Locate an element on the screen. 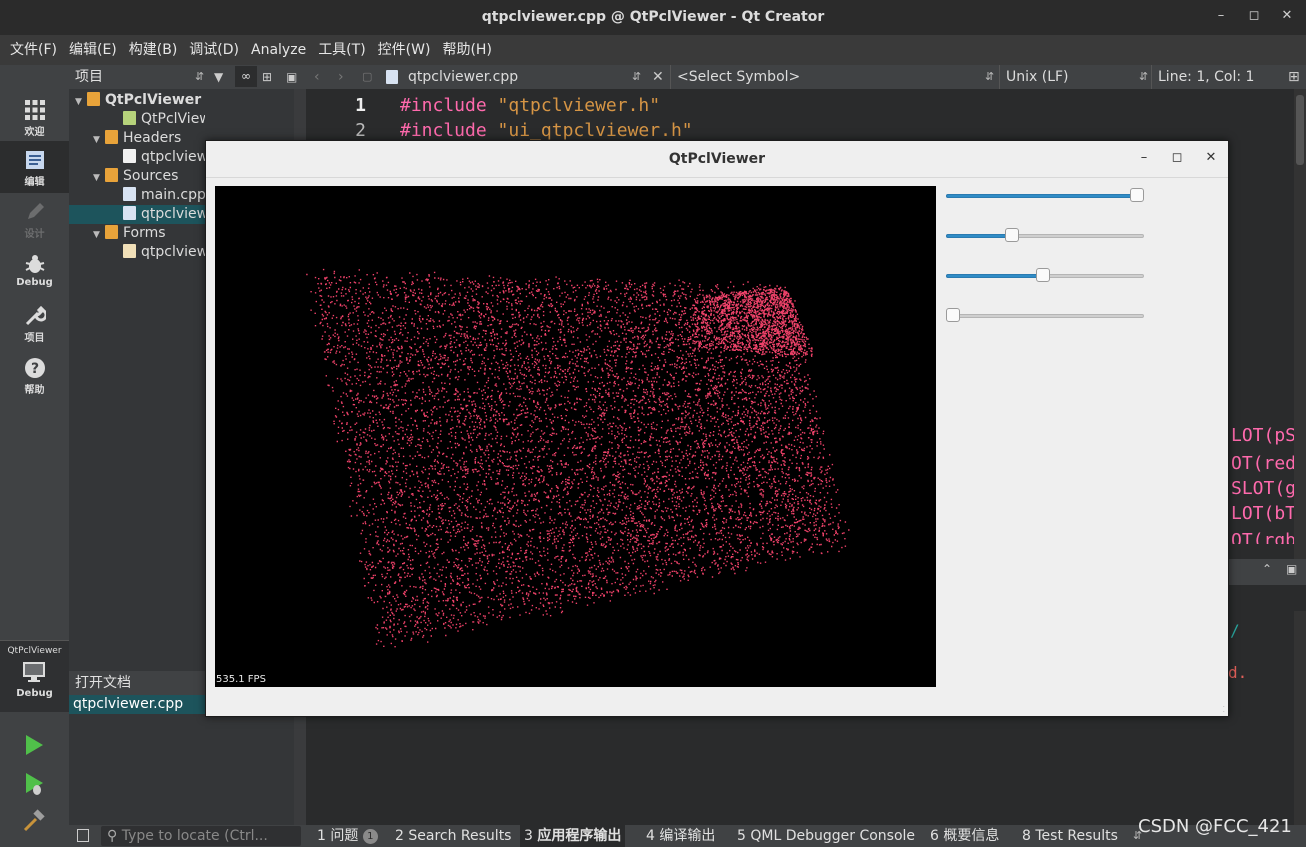 The image size is (1306, 847). close-panel-icon: ▣ is located at coordinates (291, 77).